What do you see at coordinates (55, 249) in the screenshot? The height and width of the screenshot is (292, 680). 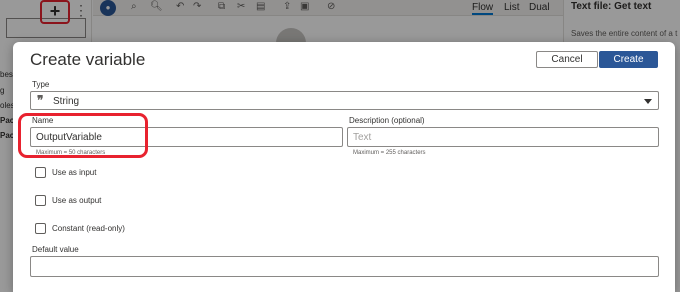 I see `default-value-label: Default value` at bounding box center [55, 249].